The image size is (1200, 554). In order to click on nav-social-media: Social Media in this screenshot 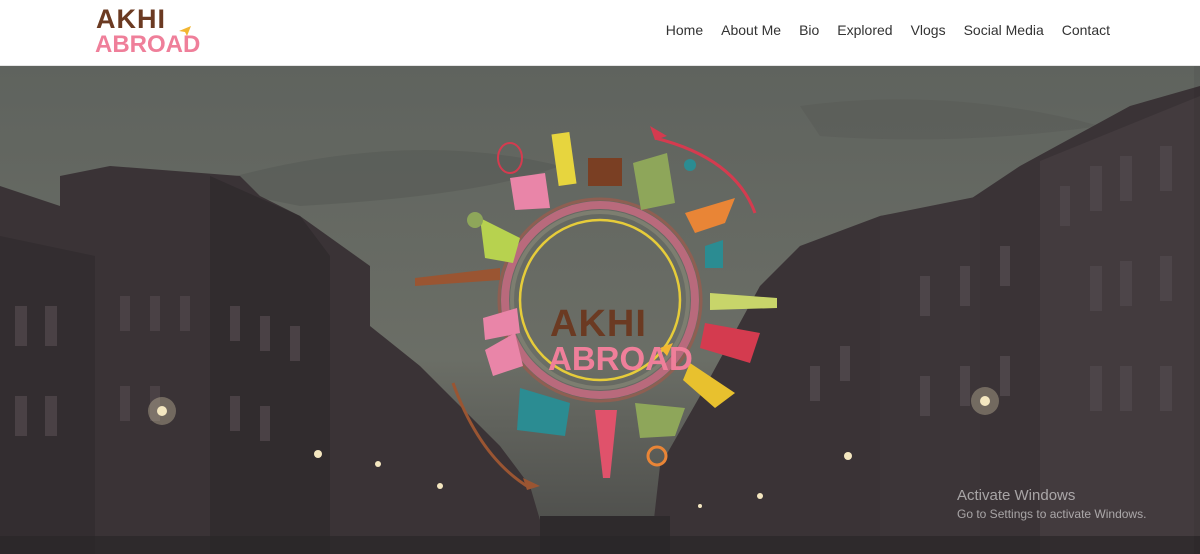, I will do `click(1004, 30)`.